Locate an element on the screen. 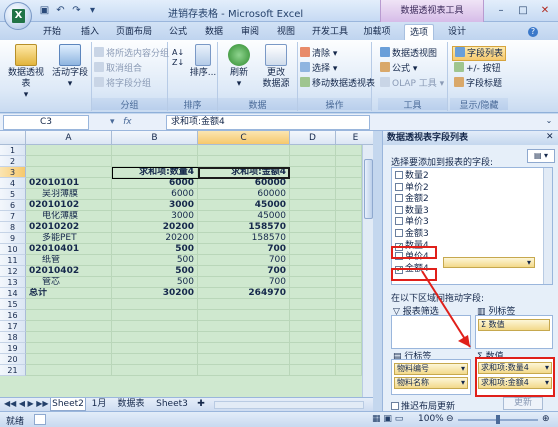 The height and width of the screenshot is (427, 558). row-header: 11 is located at coordinates (13, 260).